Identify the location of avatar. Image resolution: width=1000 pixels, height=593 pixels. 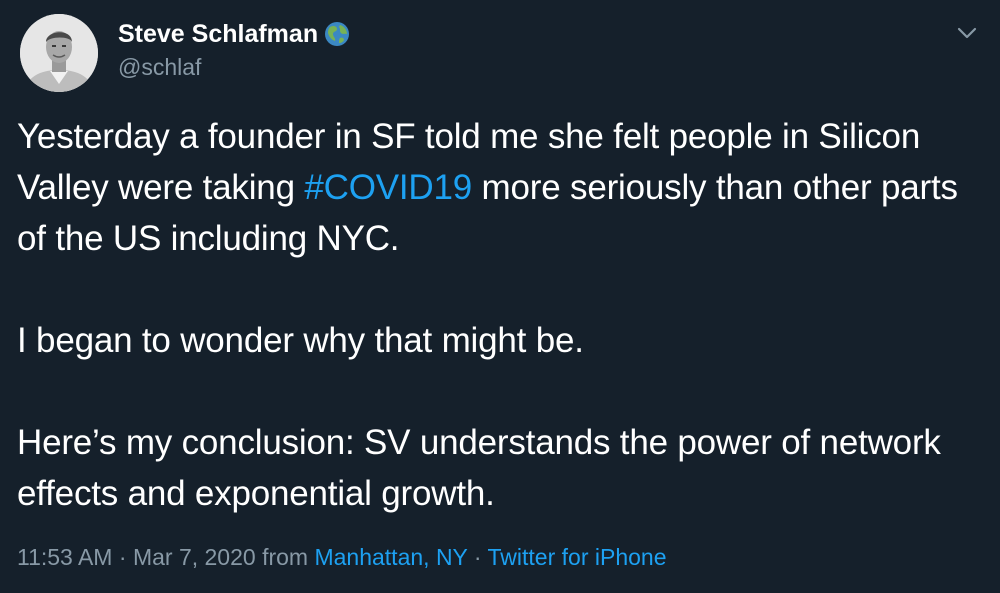
(59, 53).